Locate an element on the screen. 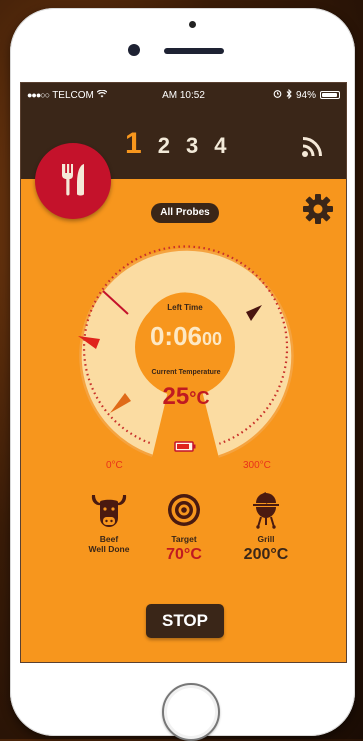  time-remaining-main: 0:06 is located at coordinates (175, 336).